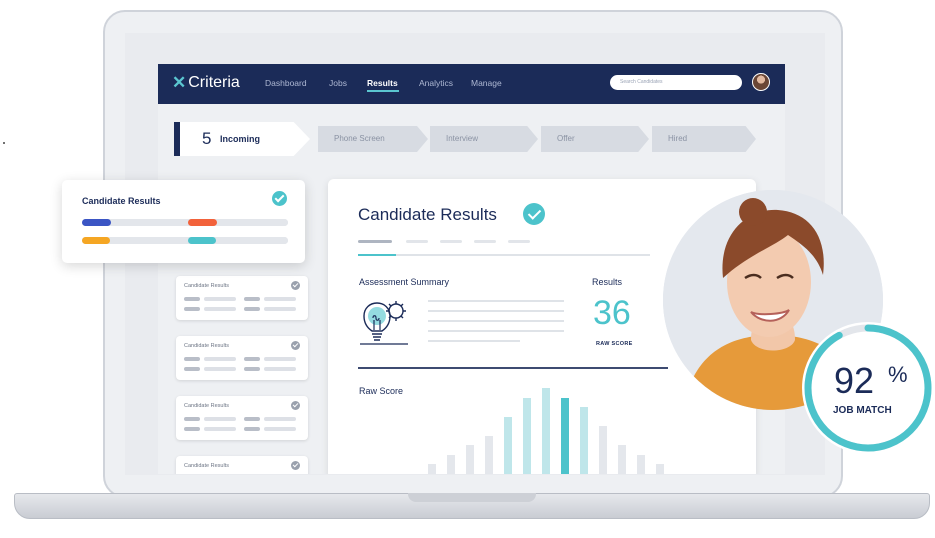 The width and height of the screenshot is (935, 538). I want to click on job-match-value: 92, so click(854, 380).